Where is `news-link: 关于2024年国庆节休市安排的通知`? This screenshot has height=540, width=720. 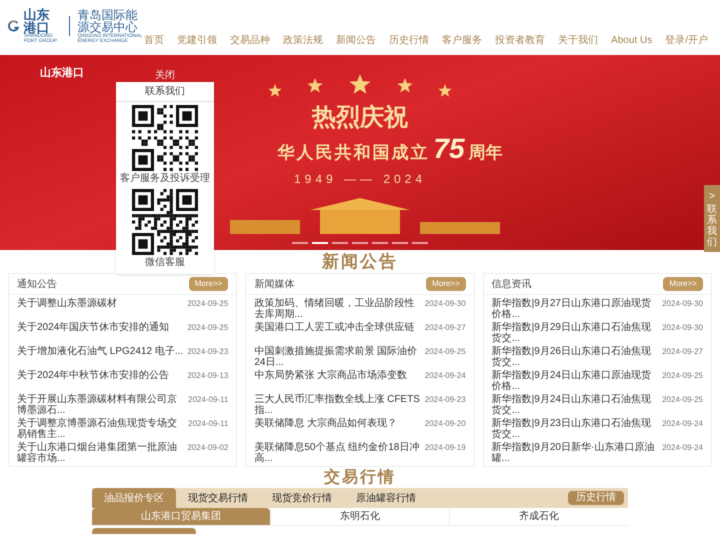 news-link: 关于2024年国庆节休市安排的通知 is located at coordinates (93, 327).